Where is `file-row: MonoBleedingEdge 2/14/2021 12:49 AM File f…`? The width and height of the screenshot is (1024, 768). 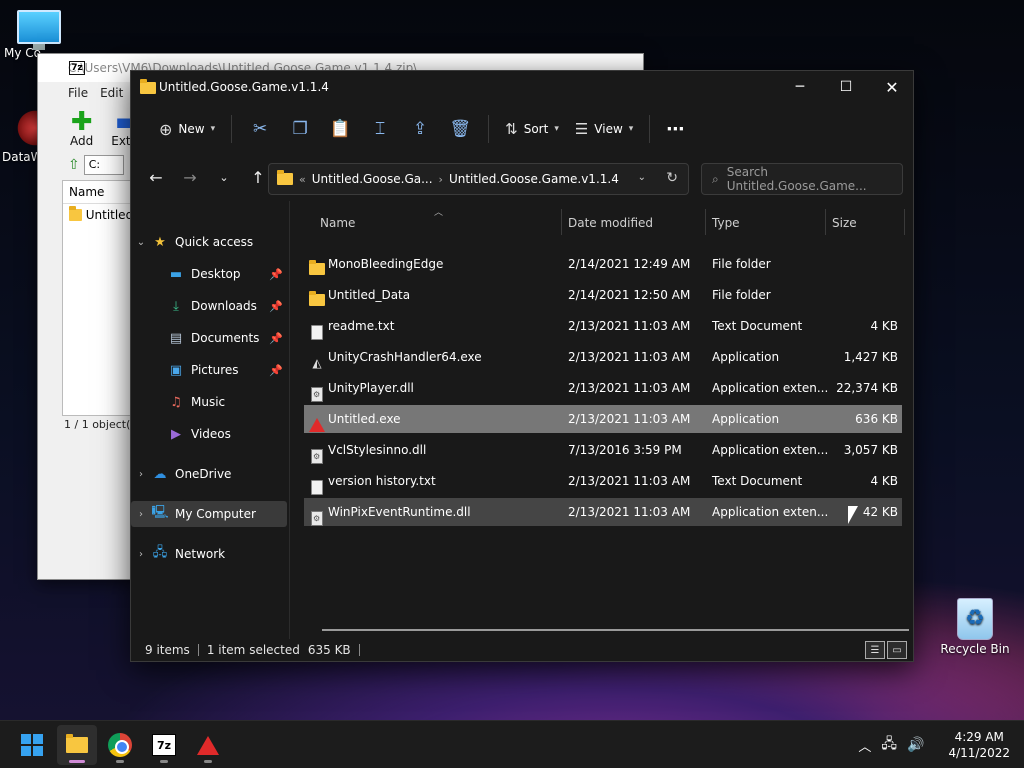
file-row: MonoBleedingEdge 2/14/2021 12:49 AM File f… is located at coordinates (603, 264).